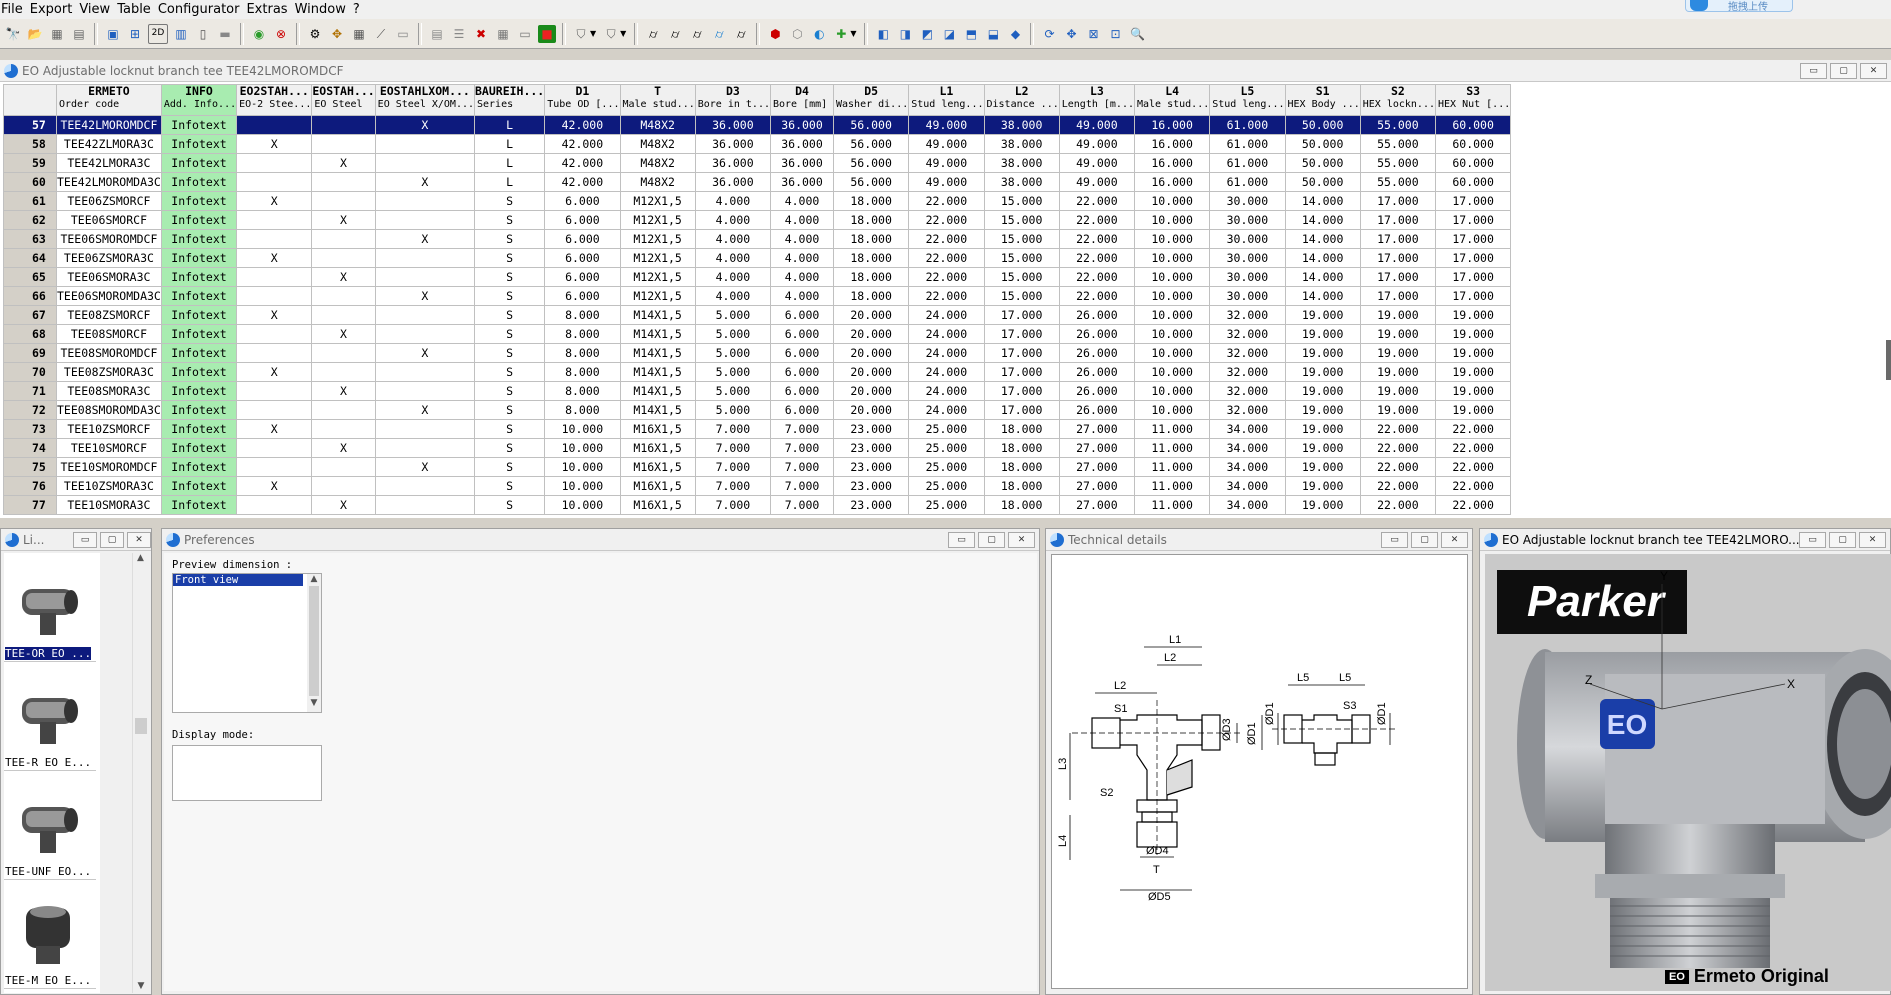 The width and height of the screenshot is (1891, 995). Describe the element at coordinates (547, 33) in the screenshot. I see `render-icon: ■` at that location.